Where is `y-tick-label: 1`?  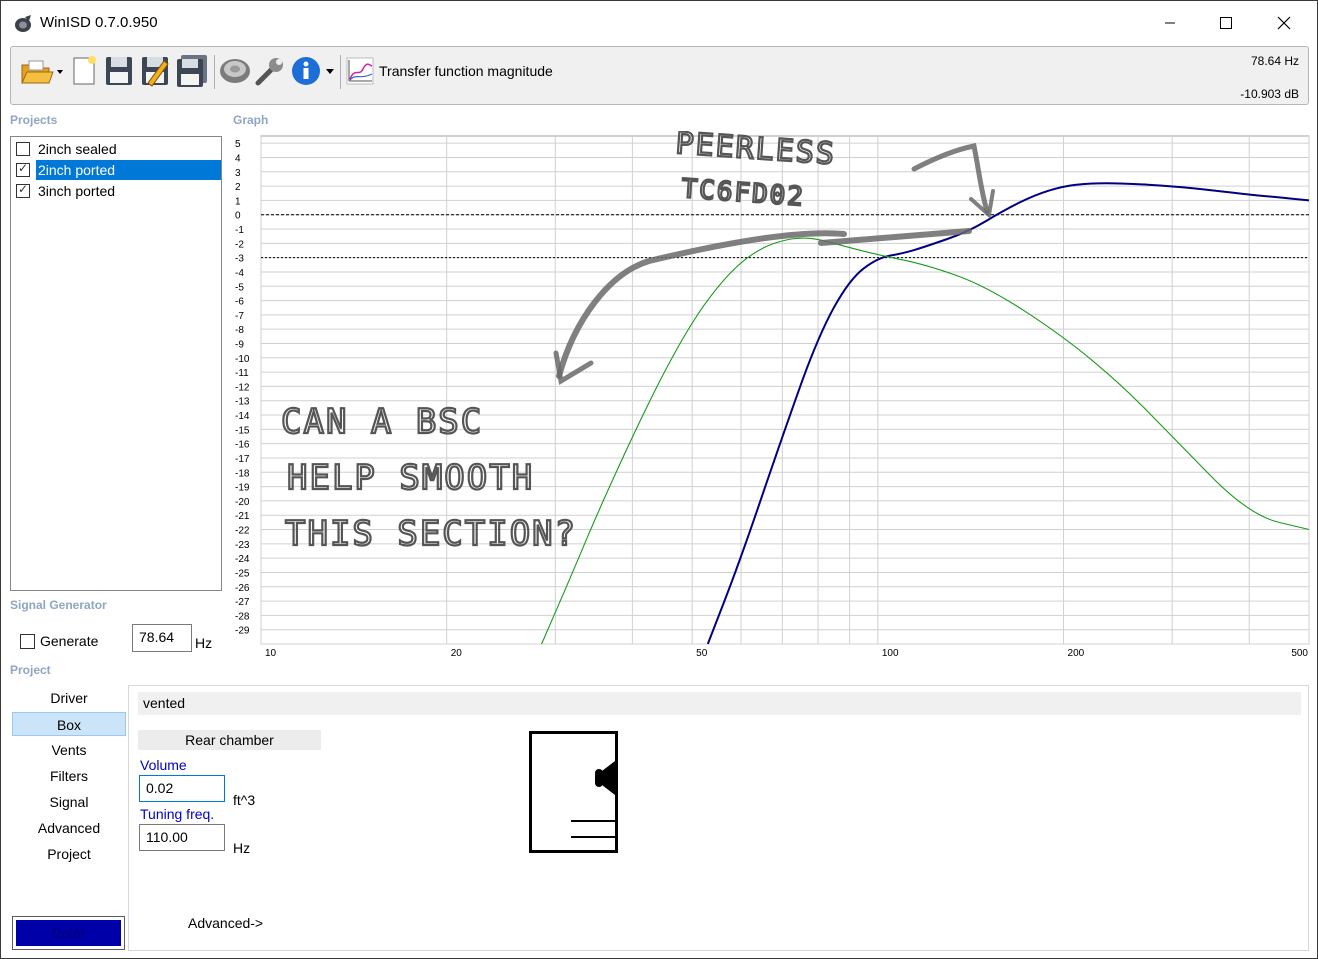 y-tick-label: 1 is located at coordinates (238, 201).